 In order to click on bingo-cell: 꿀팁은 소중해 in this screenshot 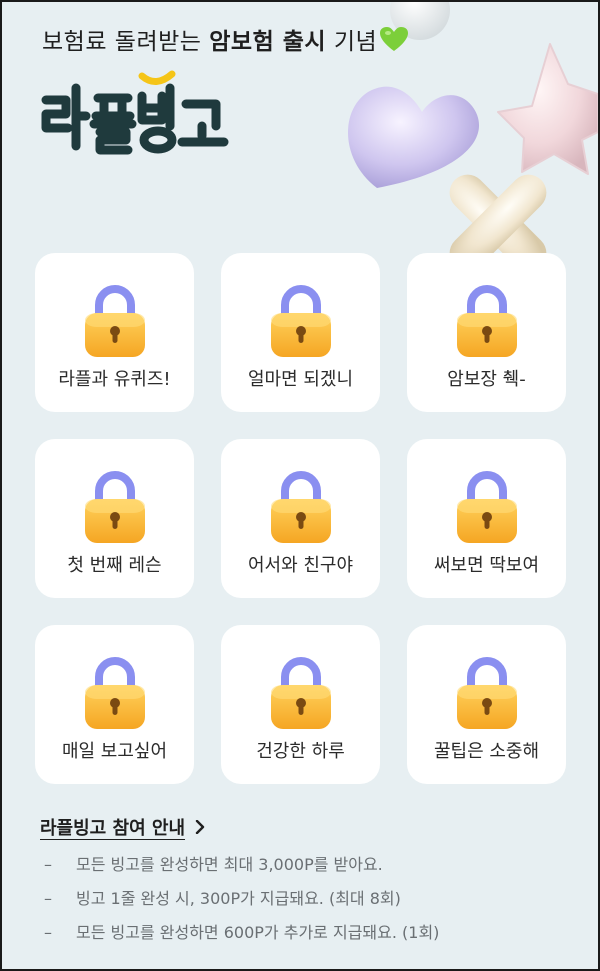, I will do `click(486, 704)`.